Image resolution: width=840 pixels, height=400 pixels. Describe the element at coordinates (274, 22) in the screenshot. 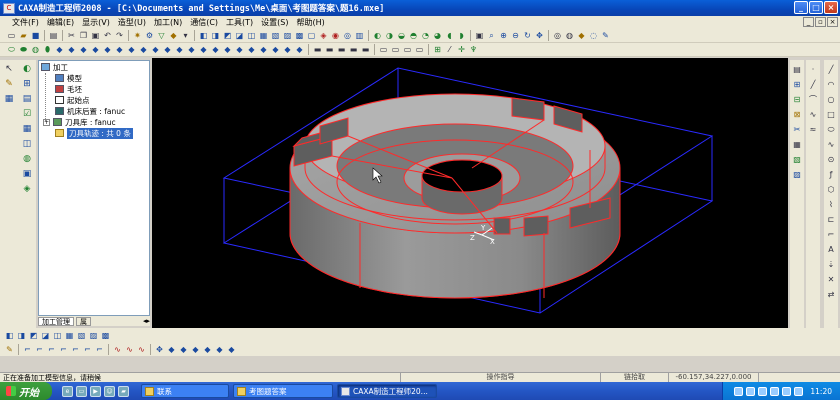

I see `menu-settings: 设置(S)` at that location.